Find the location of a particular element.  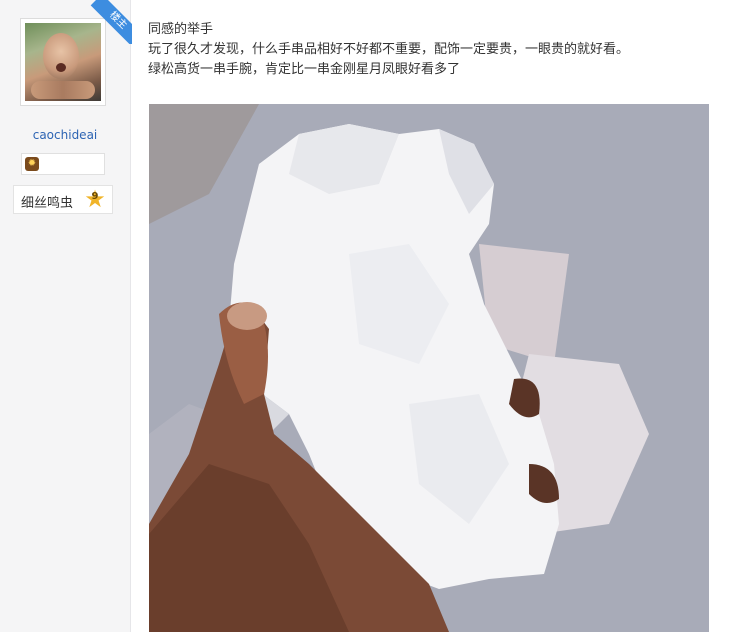

member-title: 细丝鸣虫 is located at coordinates (47, 203).